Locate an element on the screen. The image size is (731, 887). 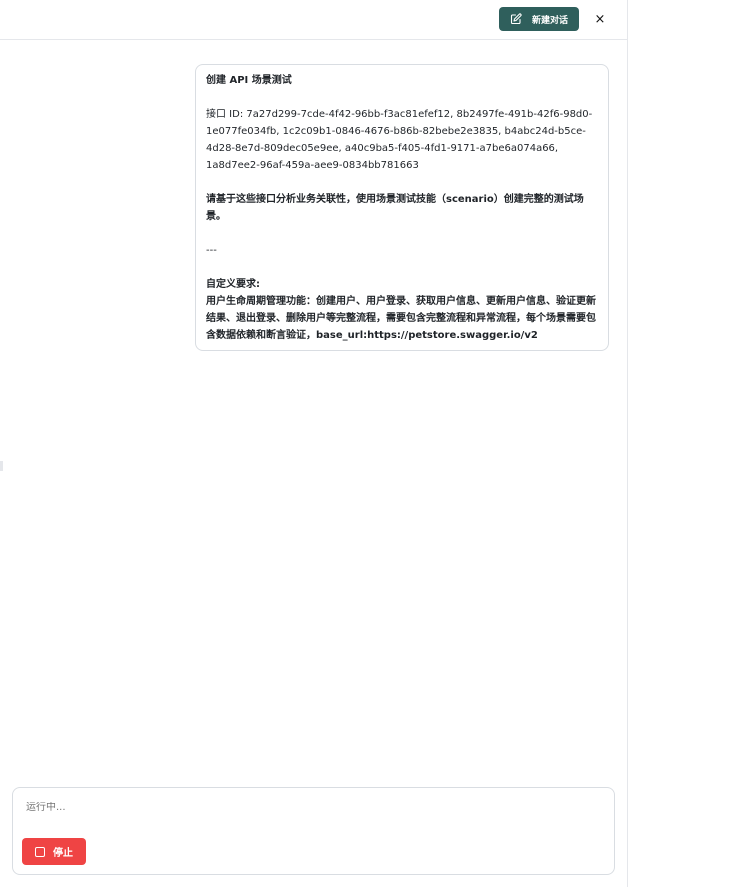
message-custom-label: 自定义要求: is located at coordinates (233, 284).